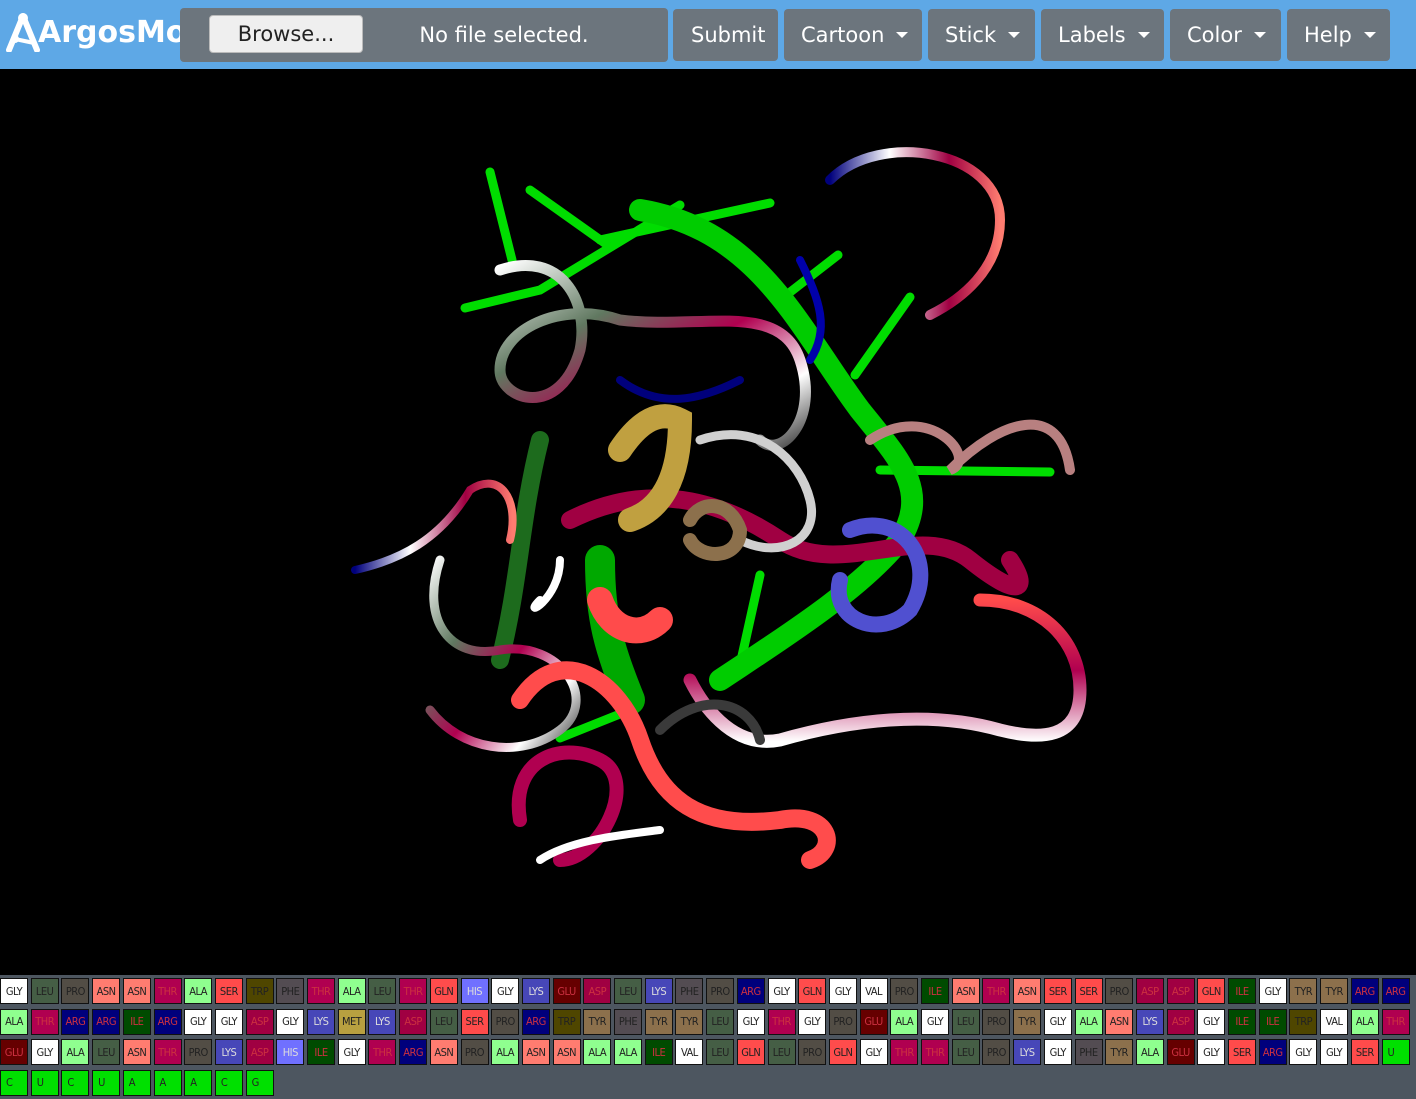  What do you see at coordinates (1338, 35) in the screenshot?
I see `help-menu-button: Help` at bounding box center [1338, 35].